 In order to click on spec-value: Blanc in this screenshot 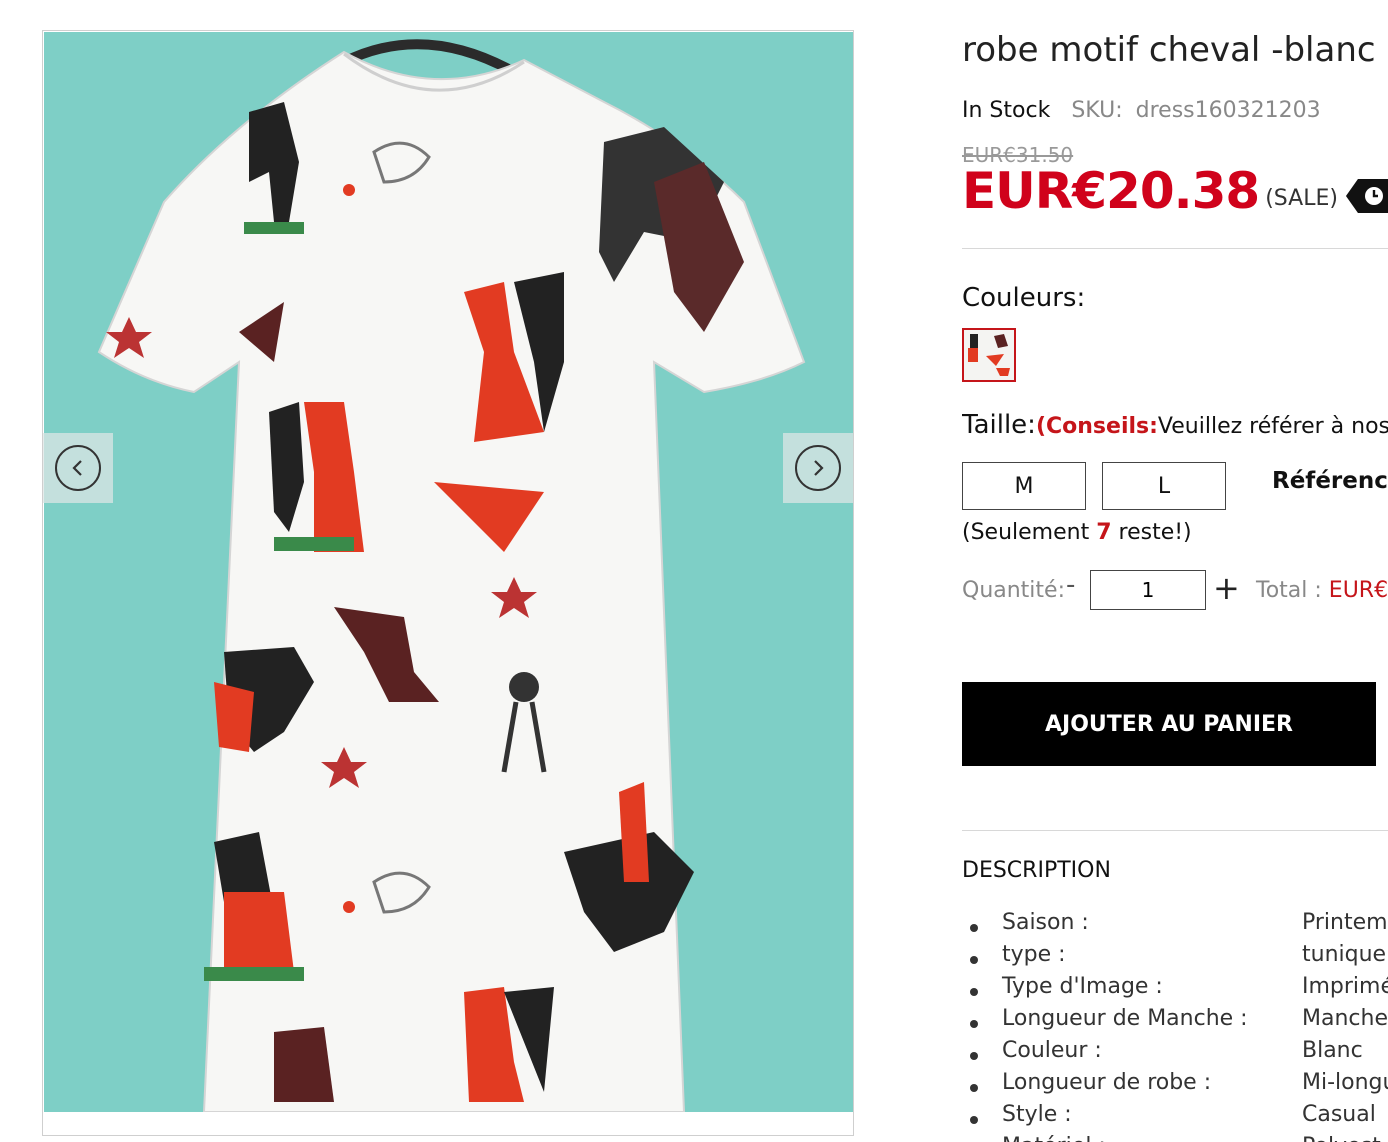, I will do `click(1332, 1050)`.